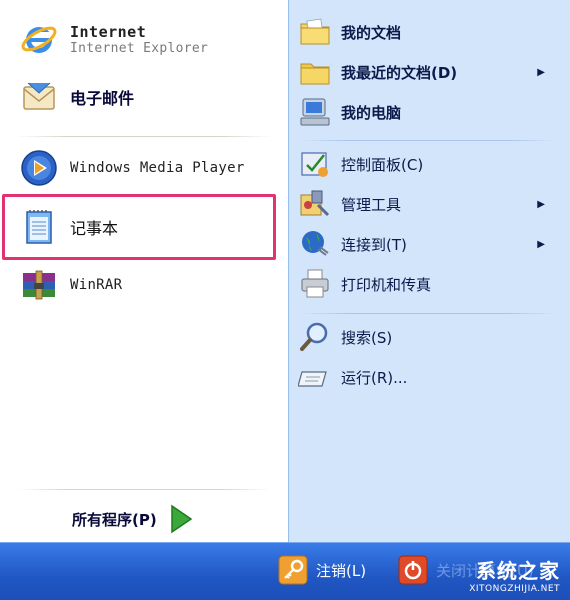 The image size is (570, 600). What do you see at coordinates (382, 164) in the screenshot?
I see `control-panel-label: 控制面板(C)` at bounding box center [382, 164].